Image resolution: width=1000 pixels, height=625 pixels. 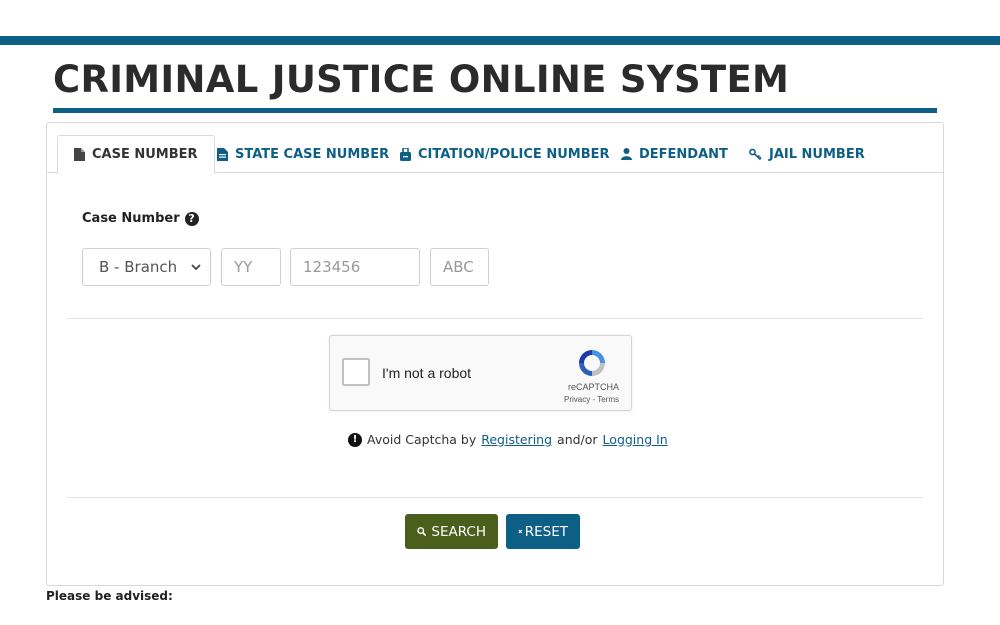 I want to click on tab-state-case-number: STATE CASE NUMBER, so click(x=303, y=154).